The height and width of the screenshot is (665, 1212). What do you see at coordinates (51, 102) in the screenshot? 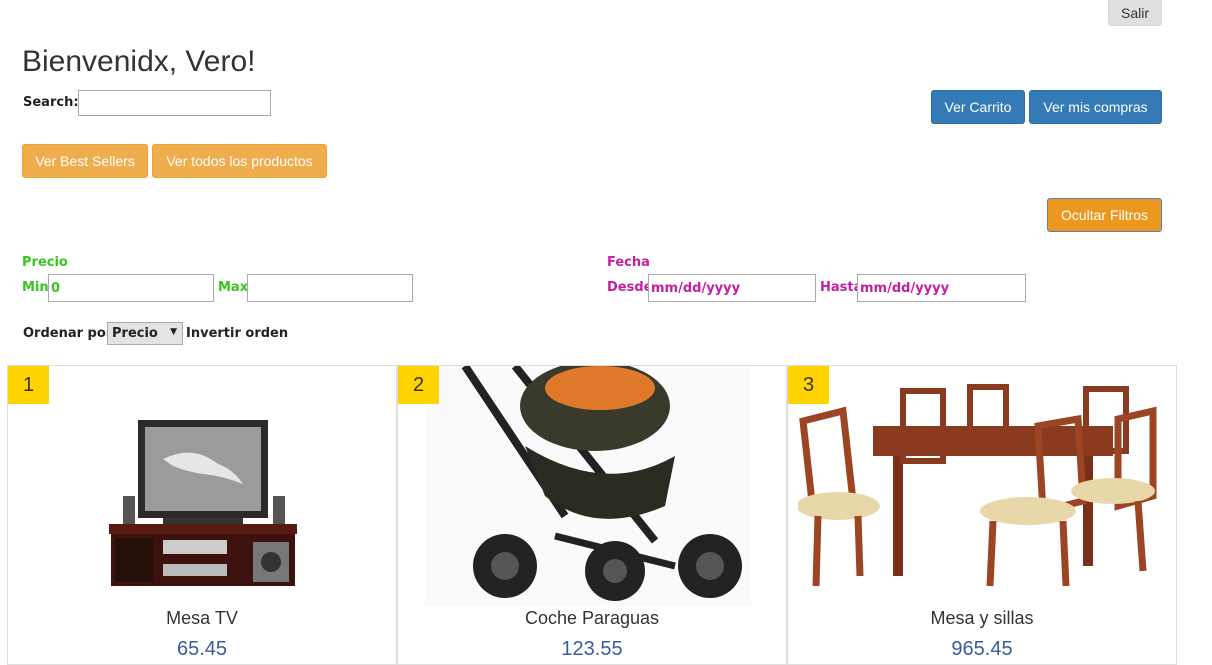
I see `search-label: Search:` at bounding box center [51, 102].